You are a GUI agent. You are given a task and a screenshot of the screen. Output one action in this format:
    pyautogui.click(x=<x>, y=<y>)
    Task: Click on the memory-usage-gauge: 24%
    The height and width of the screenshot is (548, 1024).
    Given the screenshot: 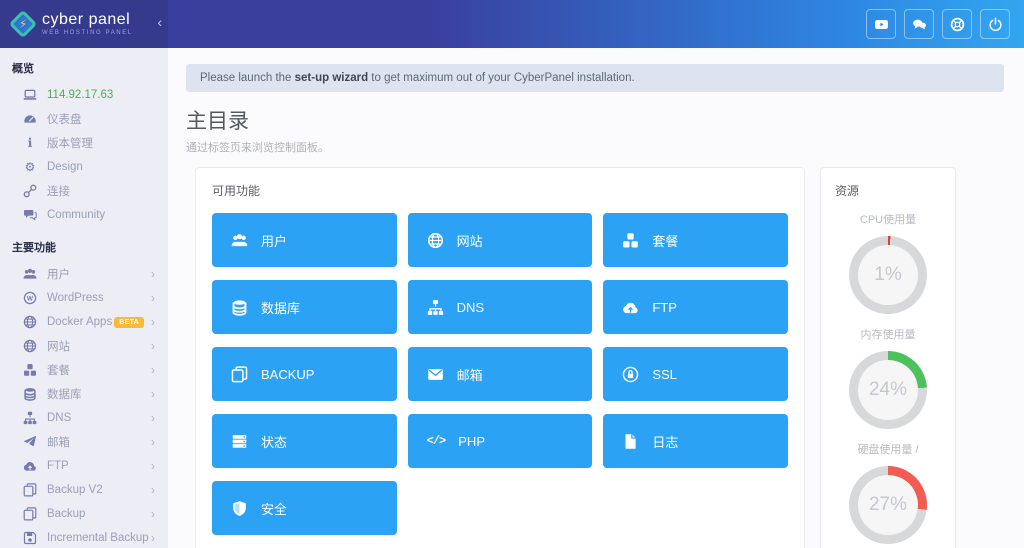 What is the action you would take?
    pyautogui.click(x=888, y=390)
    